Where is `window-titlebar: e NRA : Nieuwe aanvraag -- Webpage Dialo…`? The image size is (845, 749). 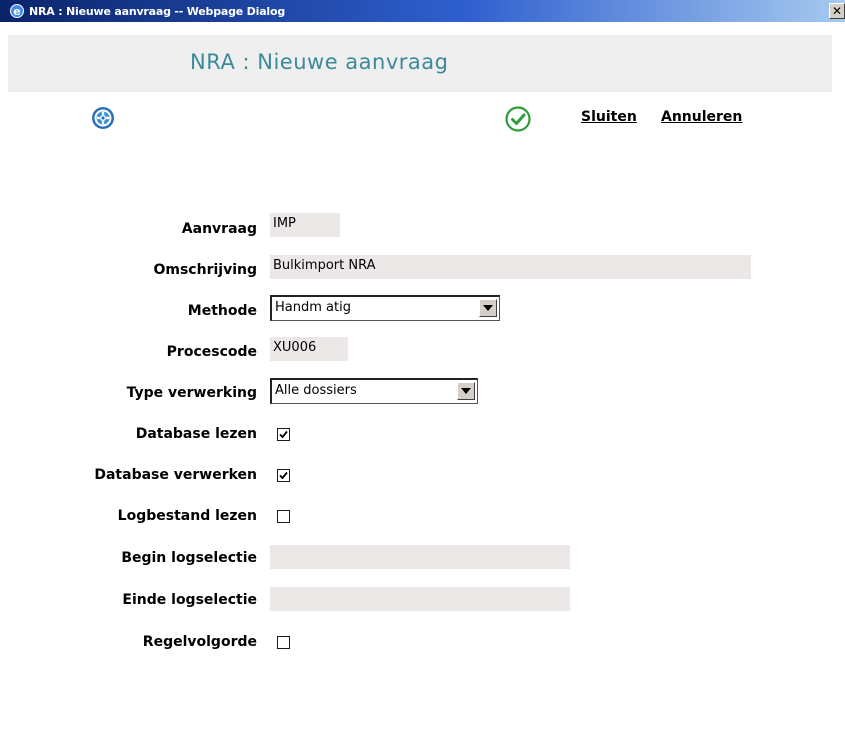 window-titlebar: e NRA : Nieuwe aanvraag -- Webpage Dialo… is located at coordinates (422, 11).